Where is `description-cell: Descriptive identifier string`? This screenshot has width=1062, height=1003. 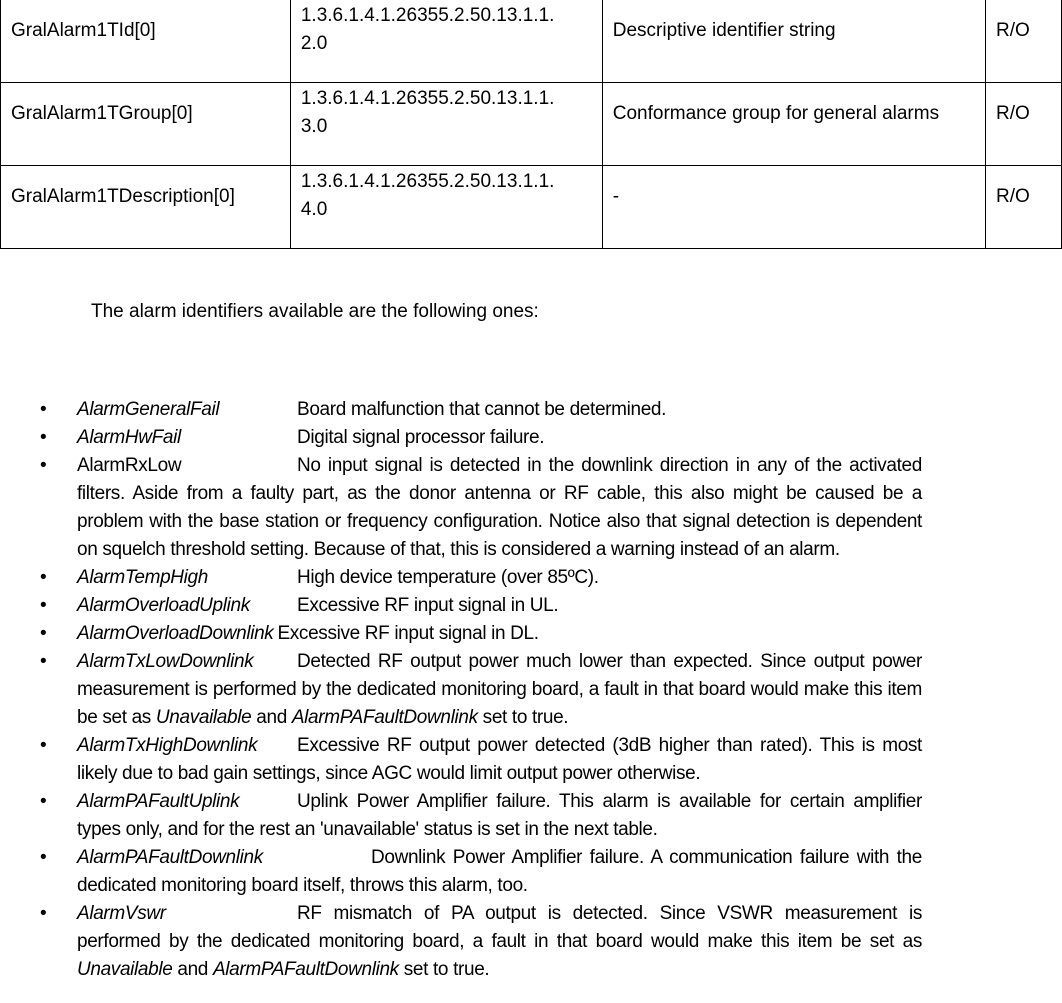 description-cell: Descriptive identifier string is located at coordinates (794, 41).